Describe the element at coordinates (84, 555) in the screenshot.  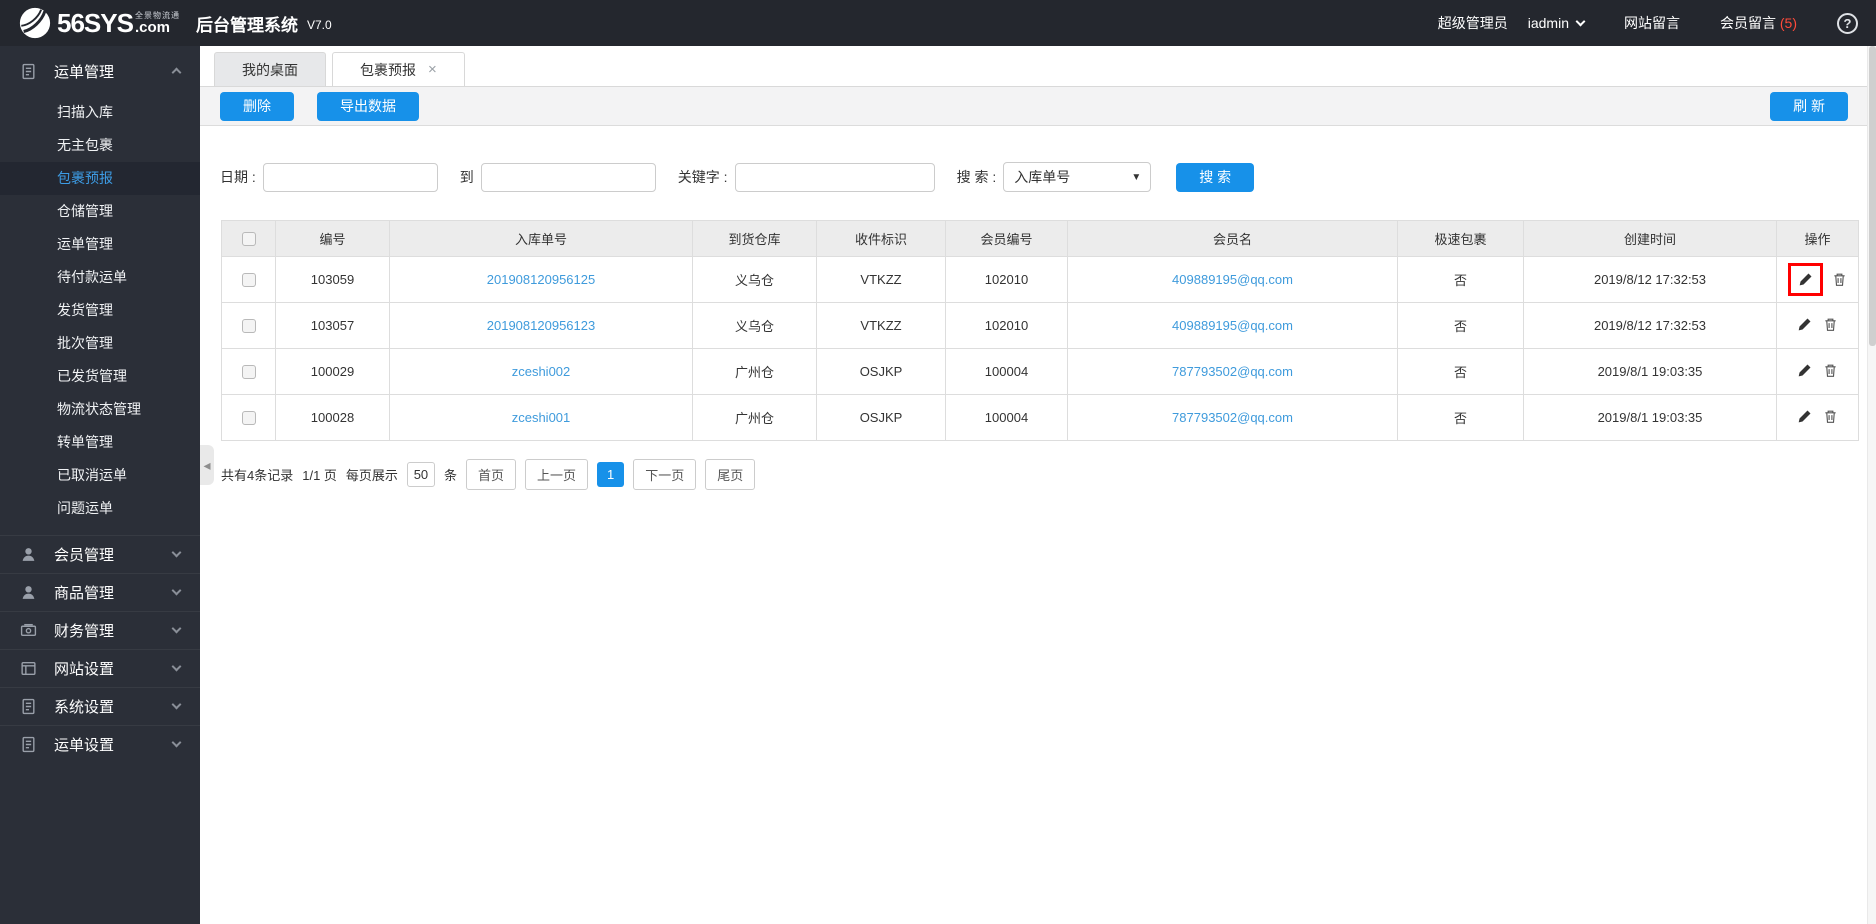
I see `sidebar-group-label: 会员管理` at that location.